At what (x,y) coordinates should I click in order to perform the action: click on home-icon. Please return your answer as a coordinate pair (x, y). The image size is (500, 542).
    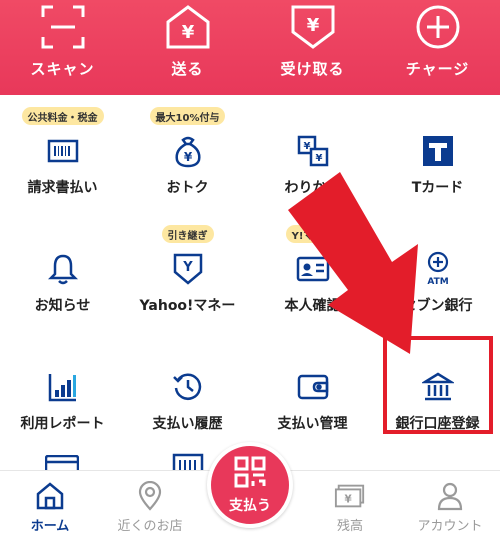
    Looking at the image, I should click on (50, 496).